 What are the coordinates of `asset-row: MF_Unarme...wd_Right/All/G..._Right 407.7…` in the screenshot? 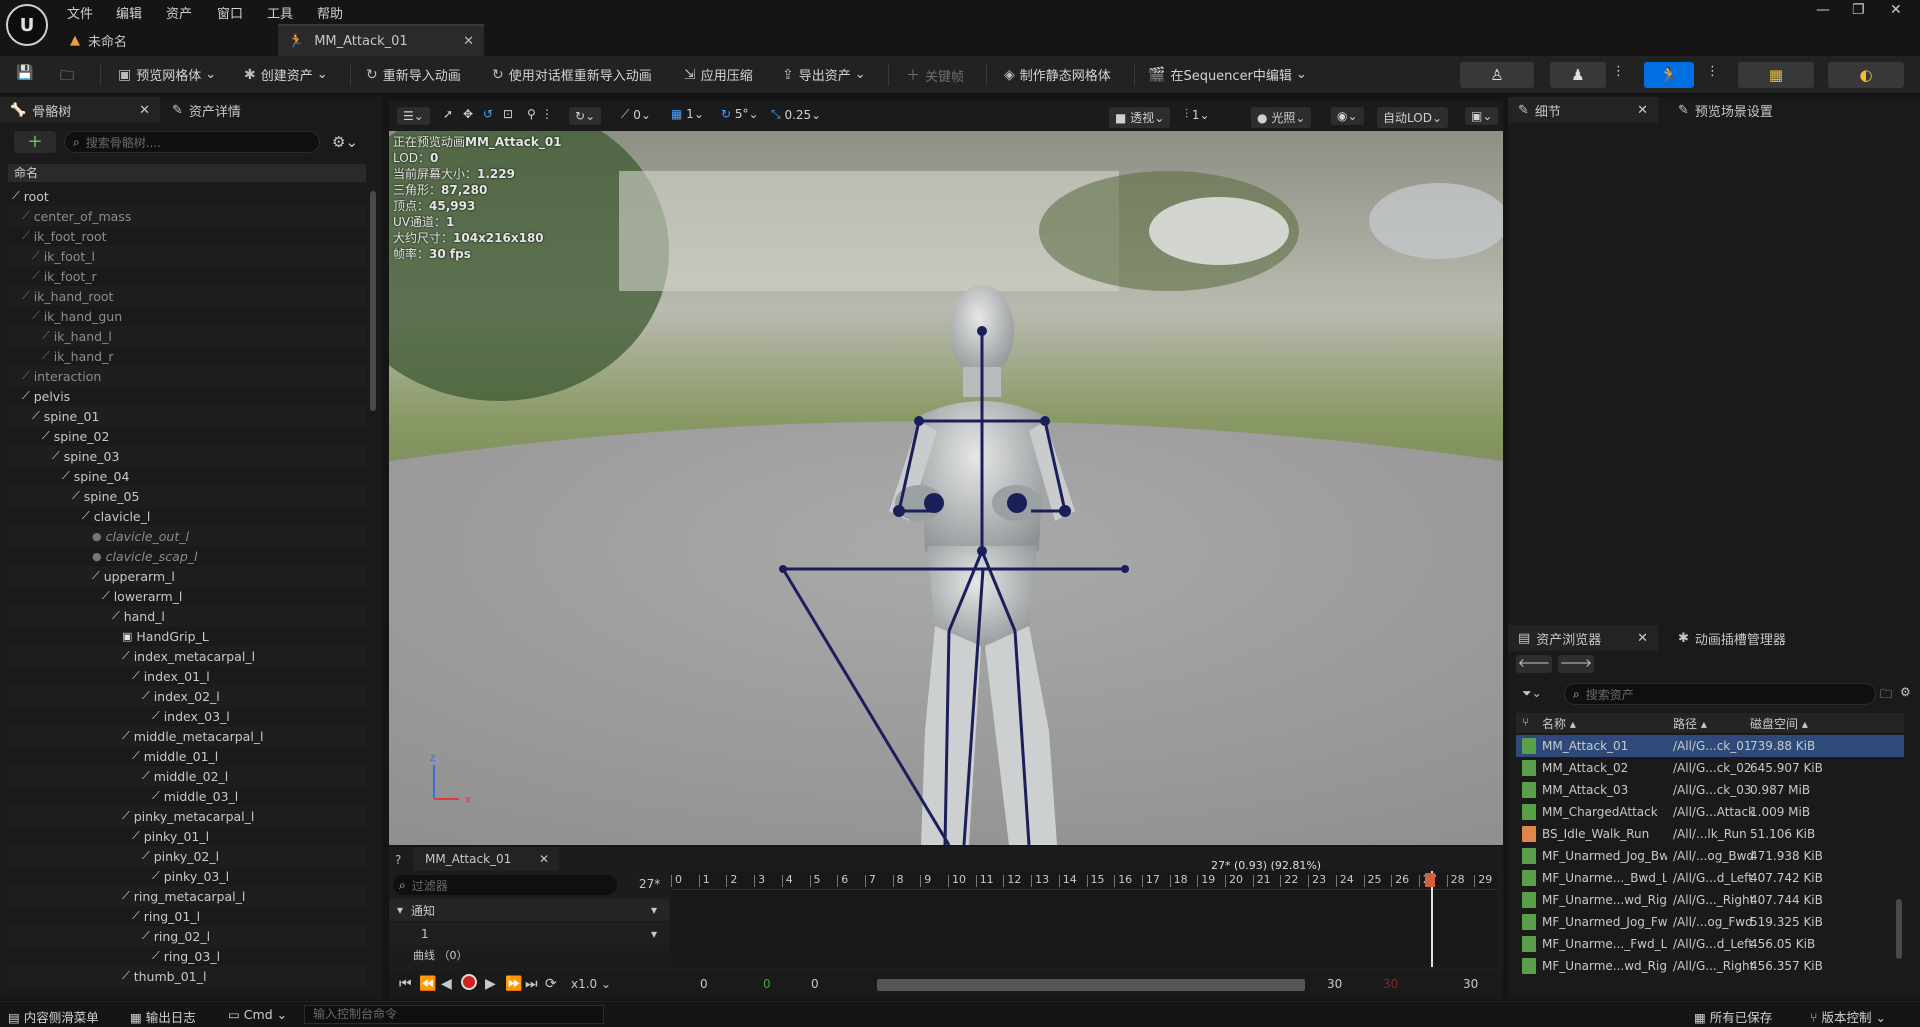 It's located at (1710, 900).